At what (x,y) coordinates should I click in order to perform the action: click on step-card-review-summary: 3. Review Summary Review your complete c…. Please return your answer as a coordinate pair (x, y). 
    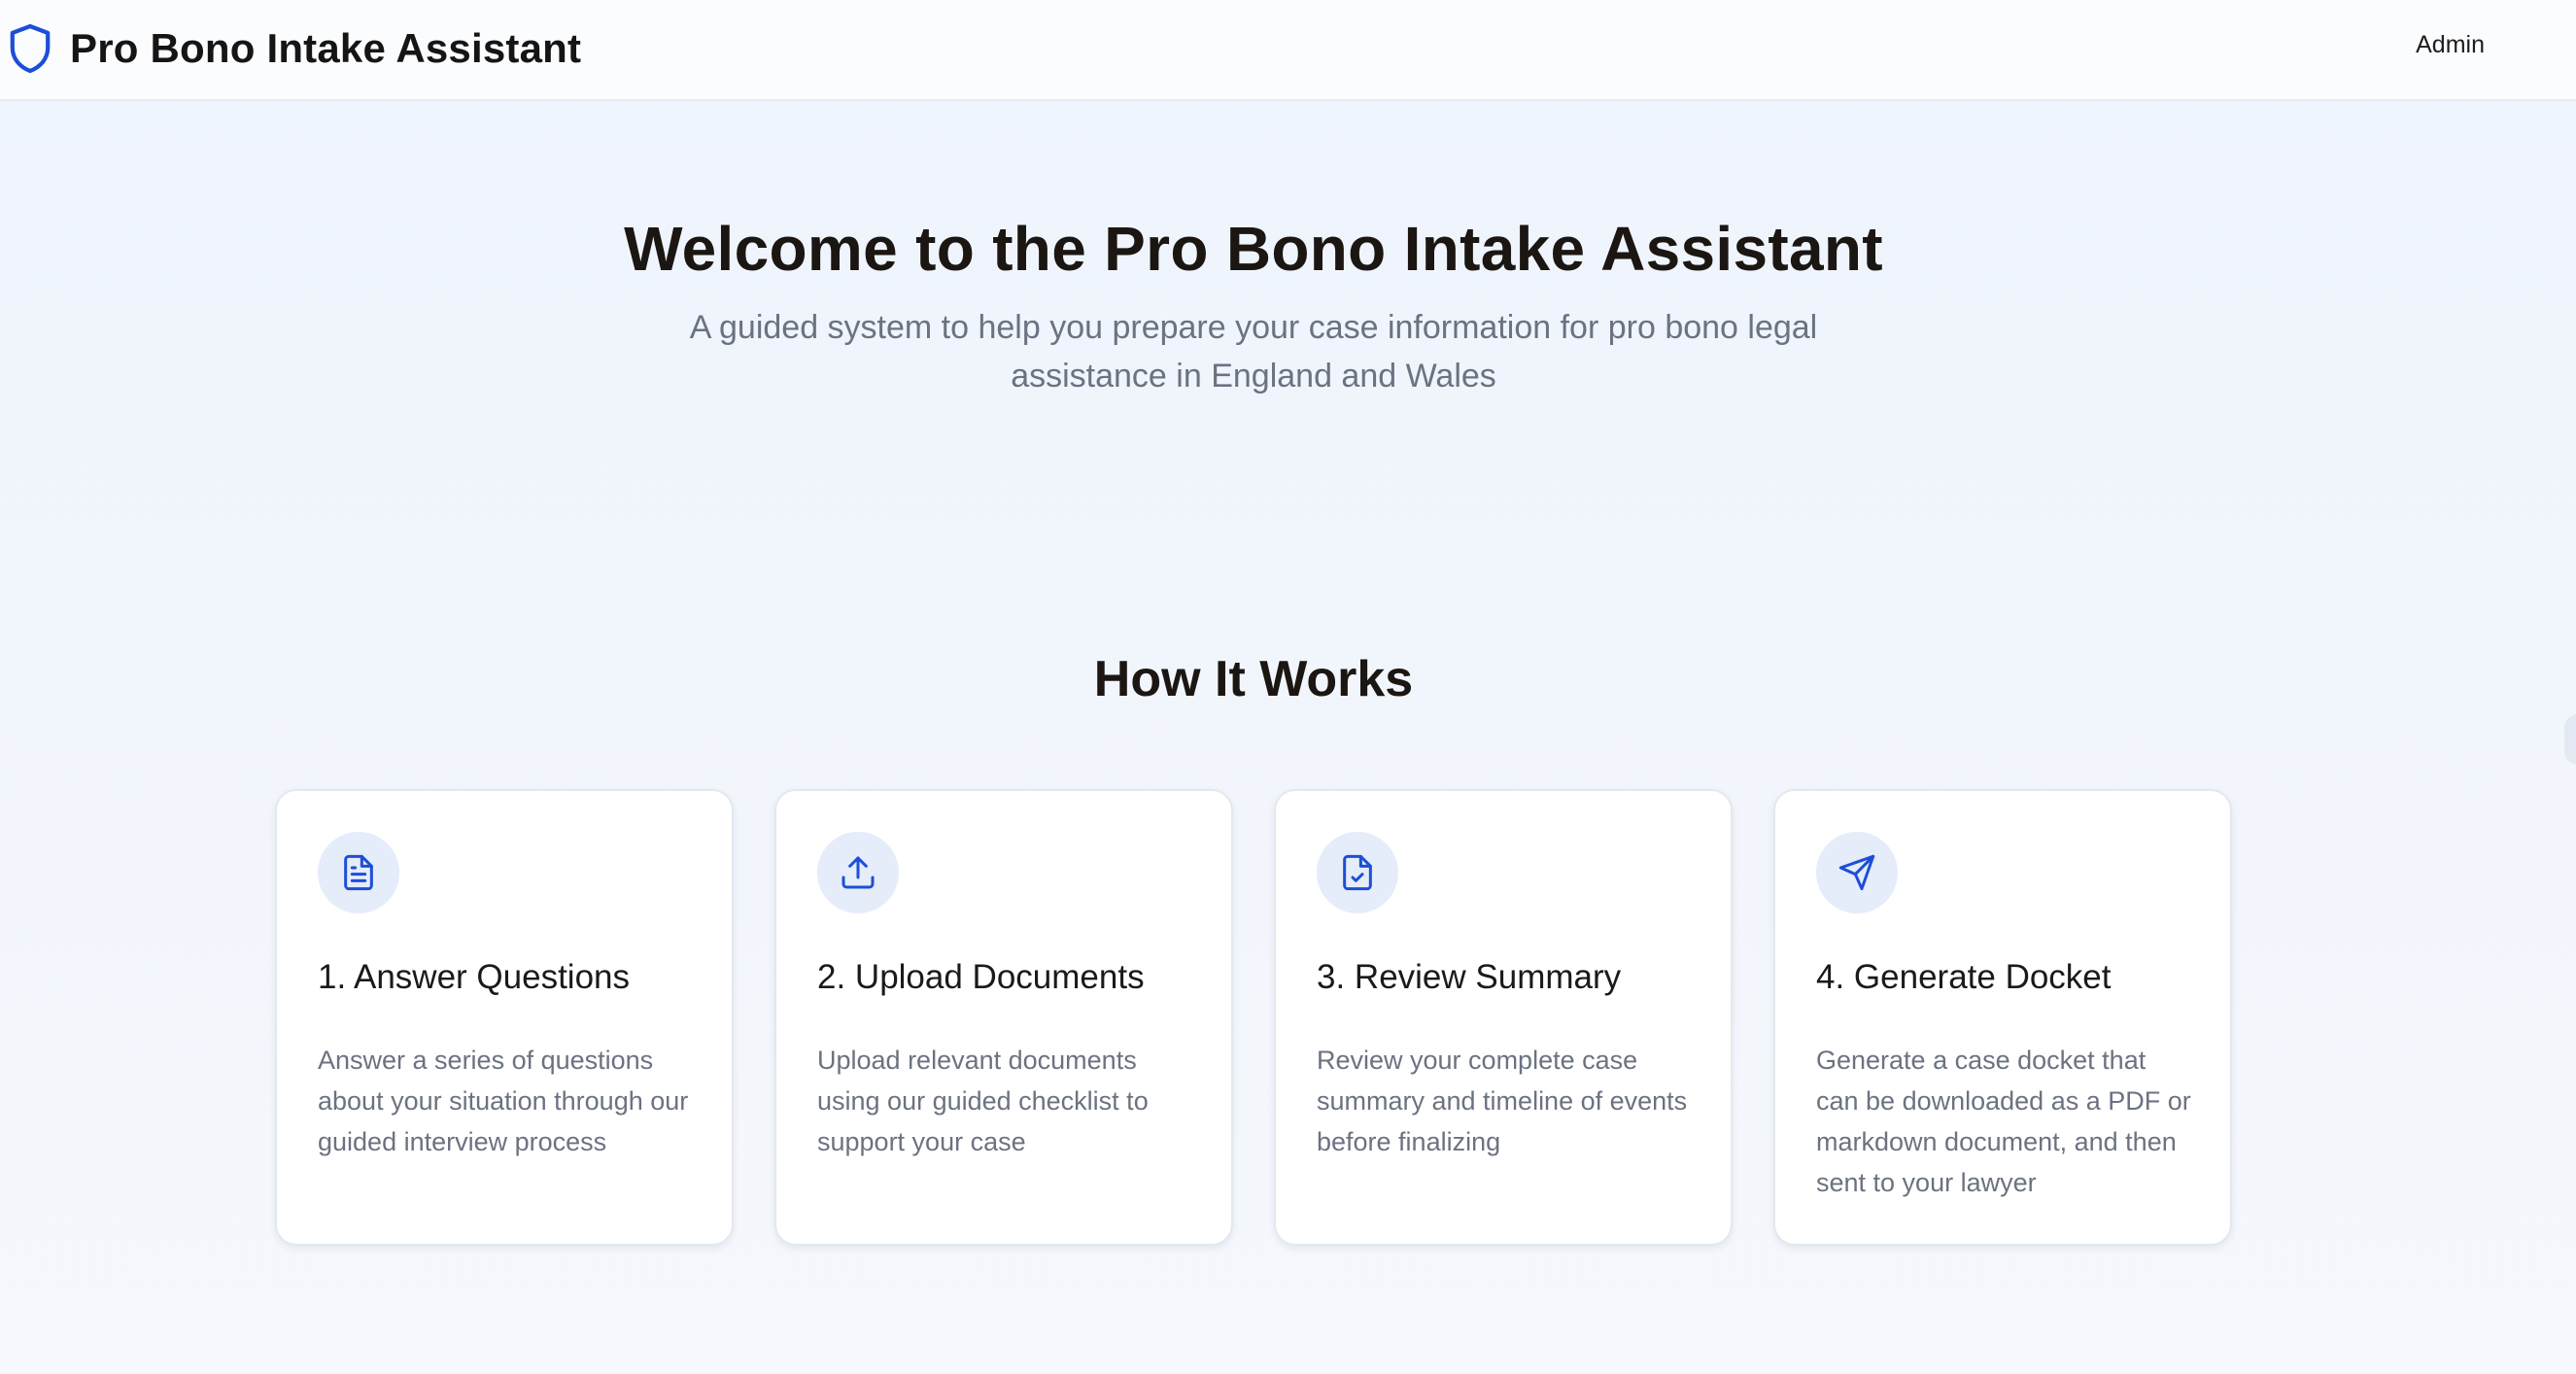
    Looking at the image, I should click on (1503, 1017).